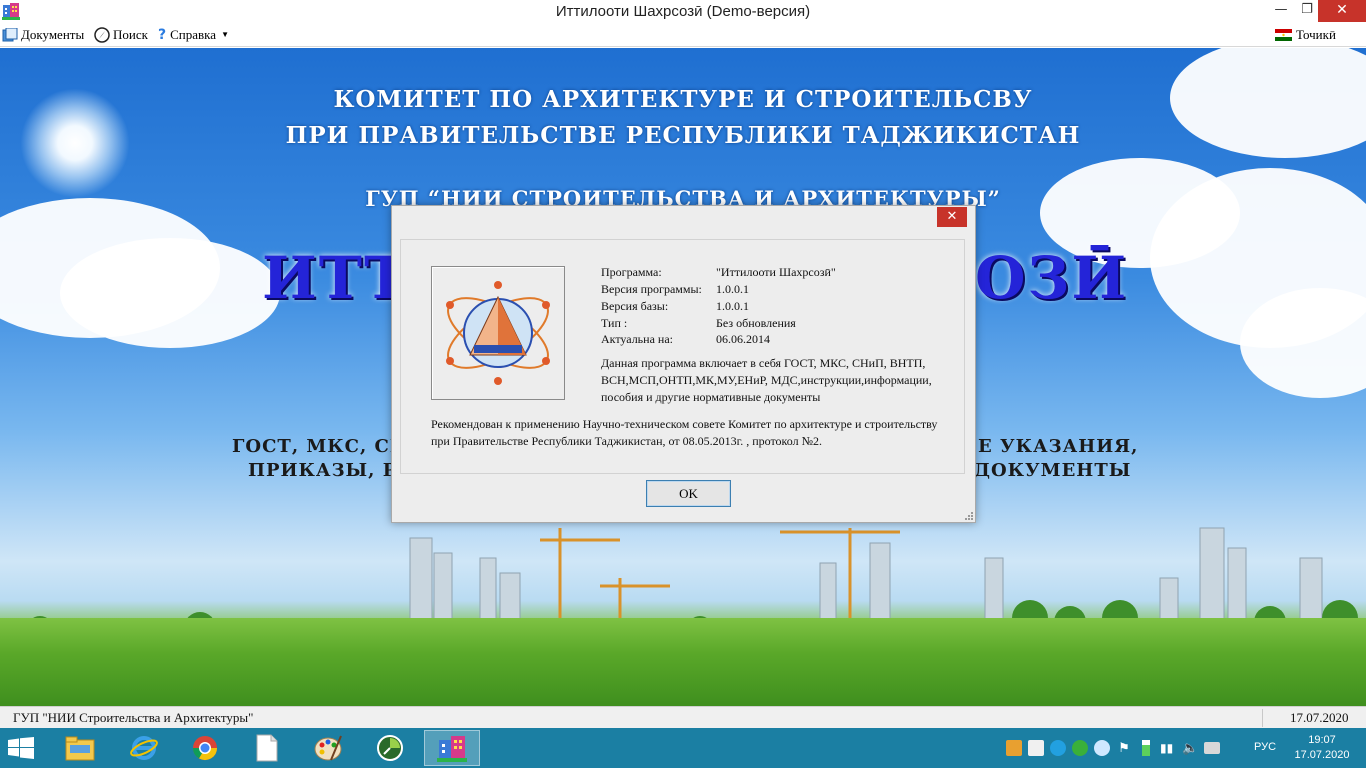 This screenshot has height=768, width=1366. What do you see at coordinates (1058, 446) in the screenshot?
I see `list1-right: Е УКАЗАНИЯ,` at bounding box center [1058, 446].